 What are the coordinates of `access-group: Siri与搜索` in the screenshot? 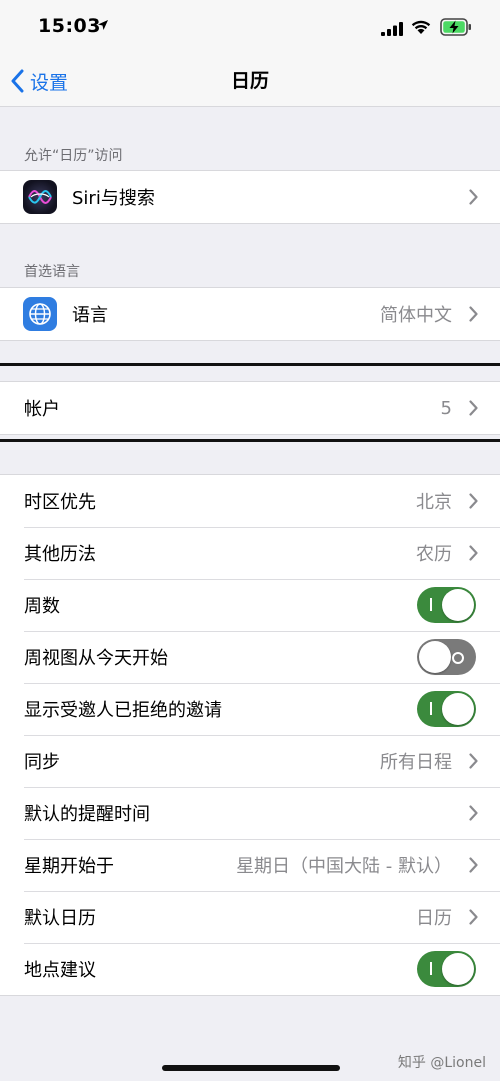 It's located at (250, 197).